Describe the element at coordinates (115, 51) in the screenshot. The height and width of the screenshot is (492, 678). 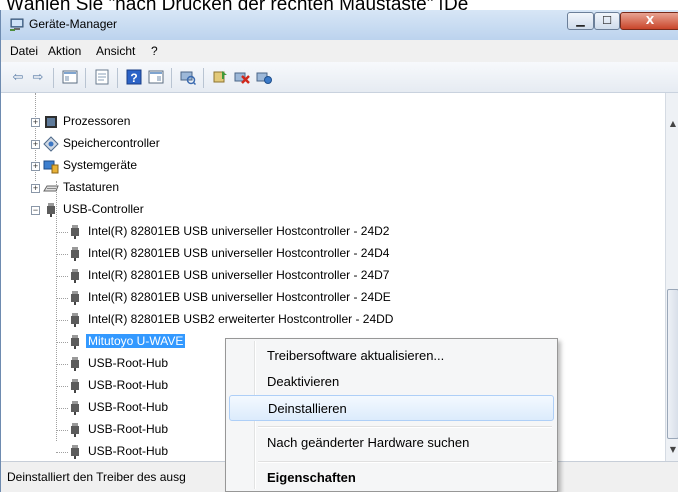
I see `menu-ansicht: Ansicht` at that location.